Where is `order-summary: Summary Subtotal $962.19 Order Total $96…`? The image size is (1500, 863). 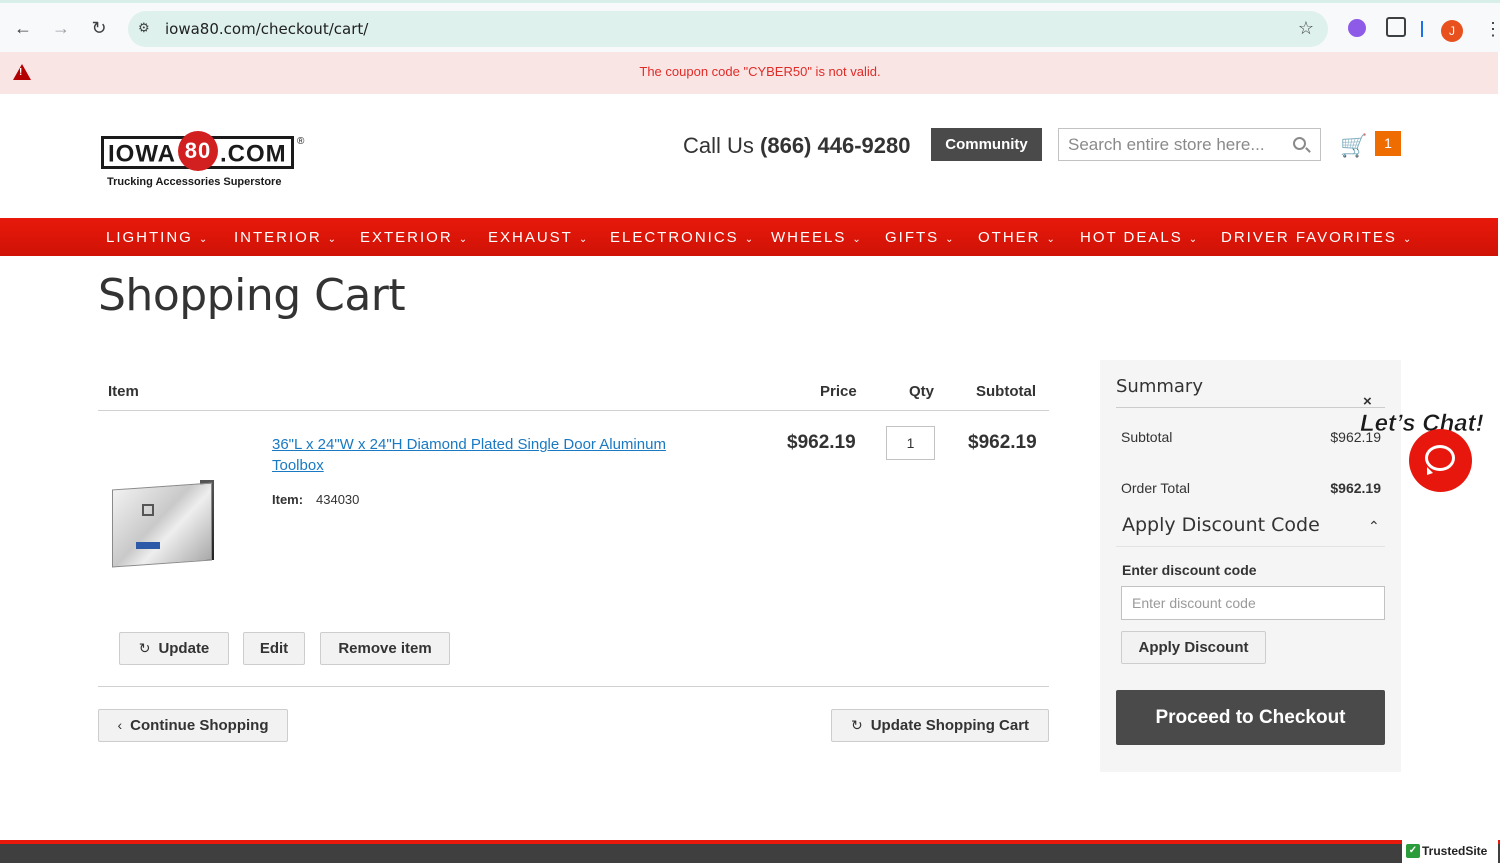 order-summary: Summary Subtotal $962.19 Order Total $96… is located at coordinates (1250, 566).